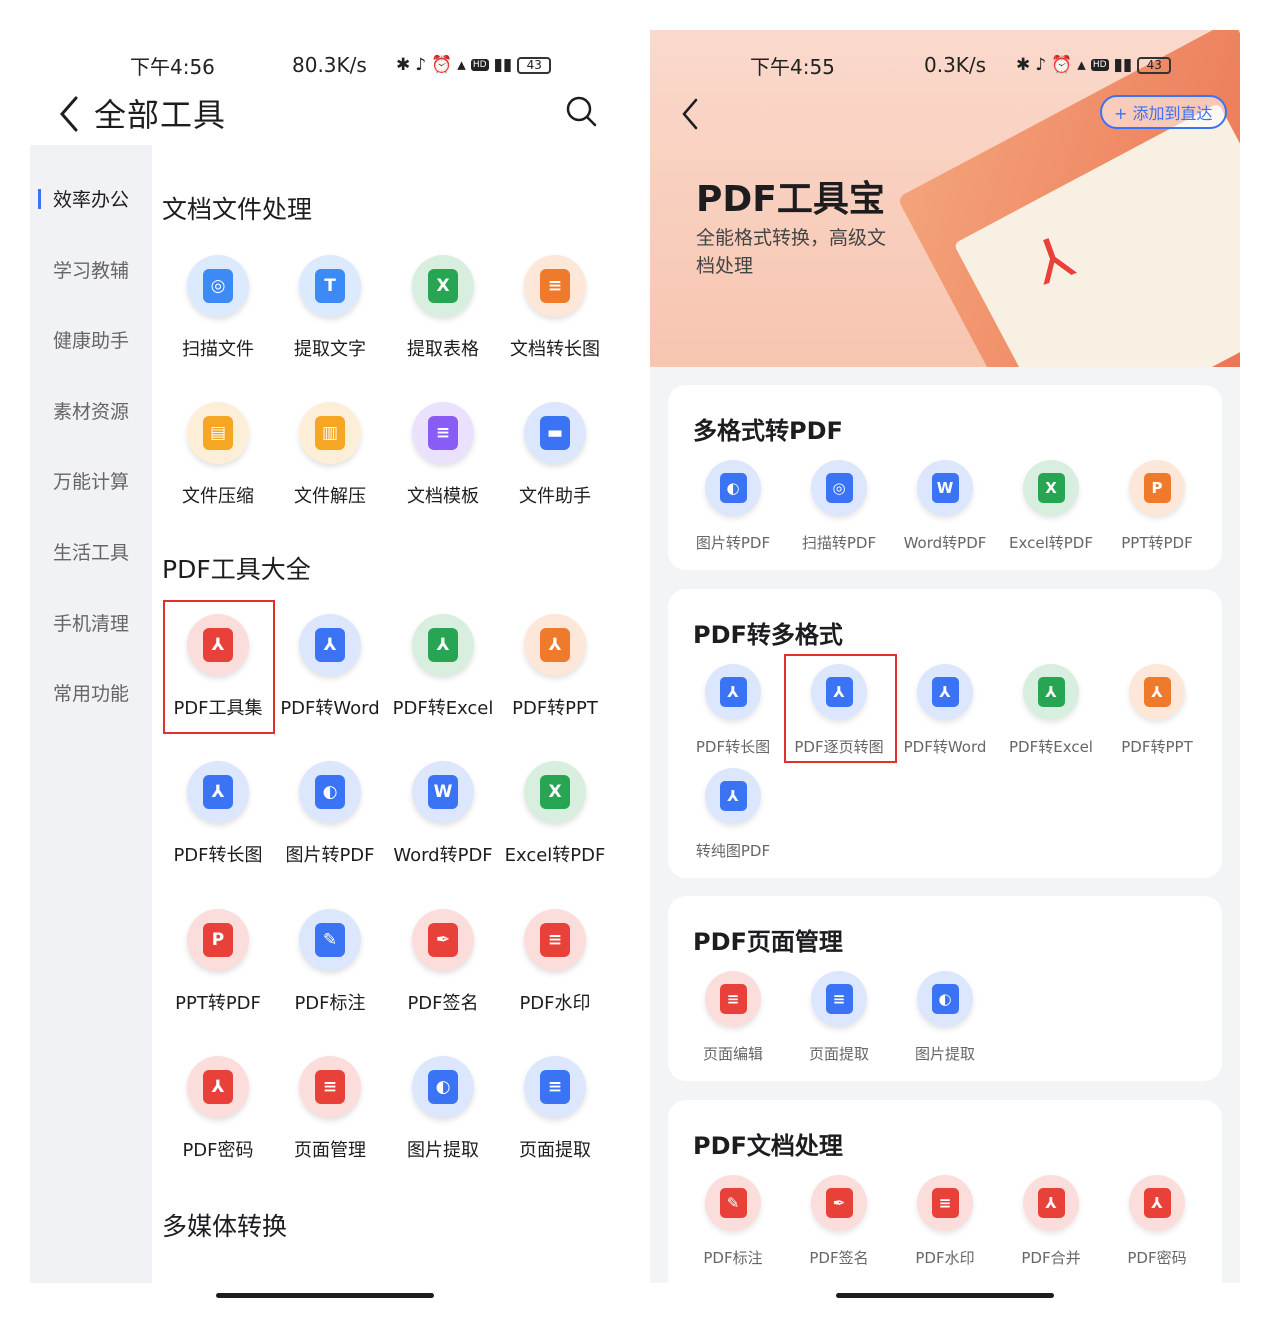 This screenshot has width=1270, height=1338. I want to click on sidebar-item: 素材资源, so click(91, 410).